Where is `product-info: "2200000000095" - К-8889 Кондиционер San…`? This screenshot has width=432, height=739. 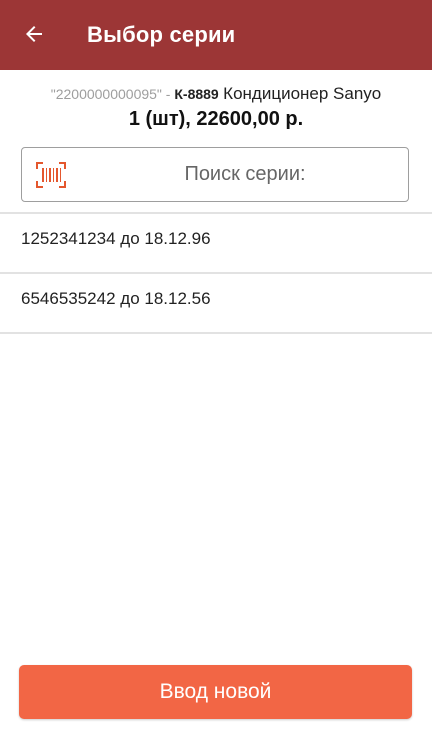 product-info: "2200000000095" - К-8889 Кондиционер San… is located at coordinates (216, 94).